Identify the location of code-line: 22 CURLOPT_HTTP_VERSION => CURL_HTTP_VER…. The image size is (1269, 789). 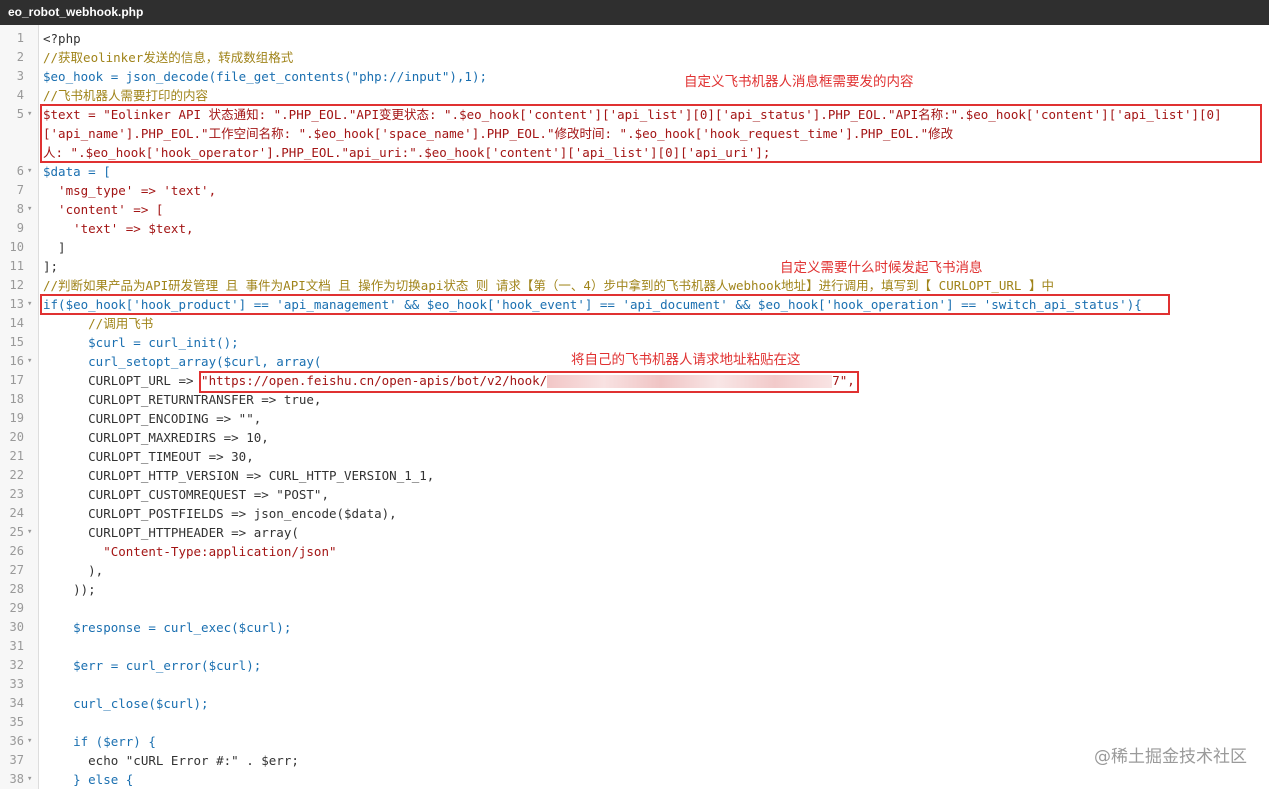
(634, 475).